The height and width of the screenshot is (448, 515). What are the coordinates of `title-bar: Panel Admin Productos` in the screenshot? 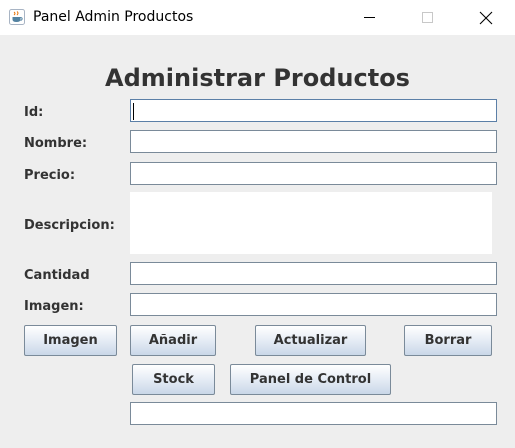 It's located at (257, 17).